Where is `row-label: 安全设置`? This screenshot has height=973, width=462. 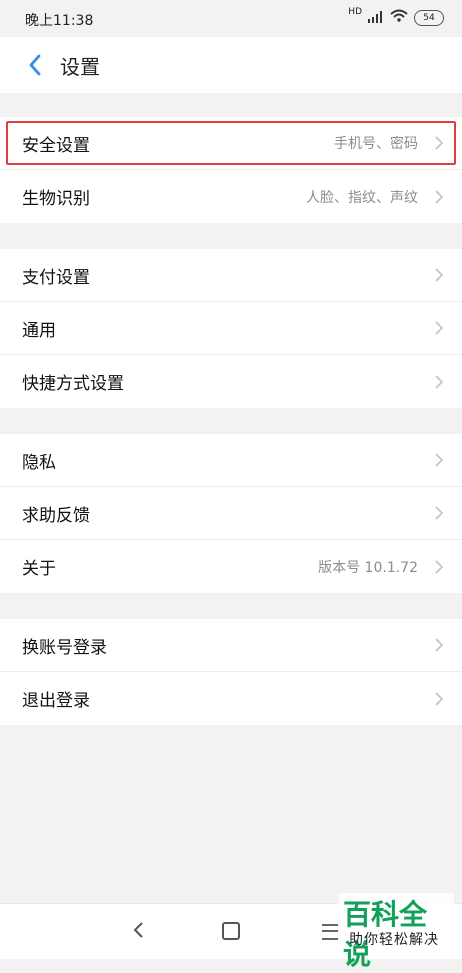 row-label: 安全设置 is located at coordinates (56, 145).